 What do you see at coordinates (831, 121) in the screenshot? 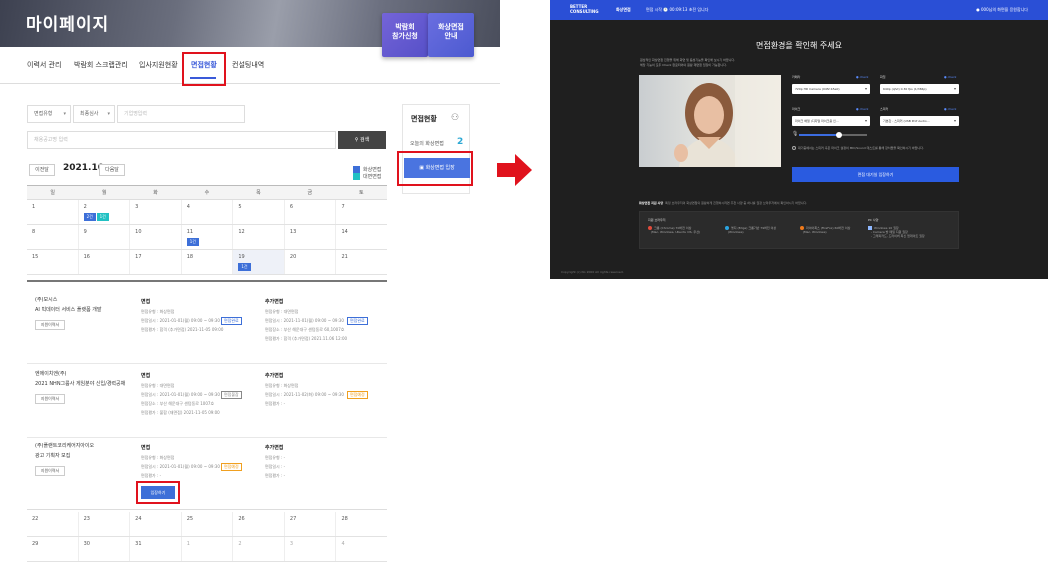
I see `mic-select: 마이크 배열 (디지털 마이크용 인... ▾` at bounding box center [831, 121].